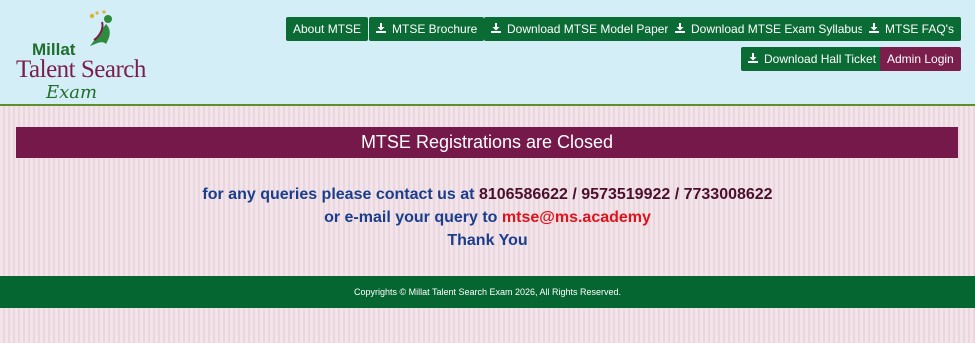 This screenshot has width=975, height=343. I want to click on contact-email-prefix: or e-mail your query to, so click(413, 217).